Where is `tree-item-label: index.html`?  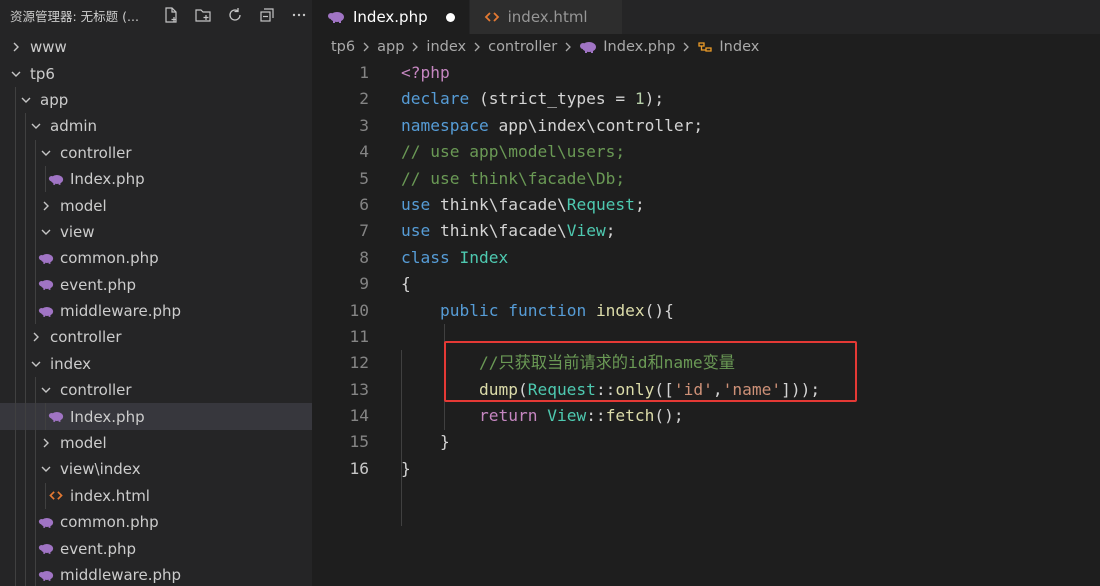
tree-item-label: index.html is located at coordinates (110, 495).